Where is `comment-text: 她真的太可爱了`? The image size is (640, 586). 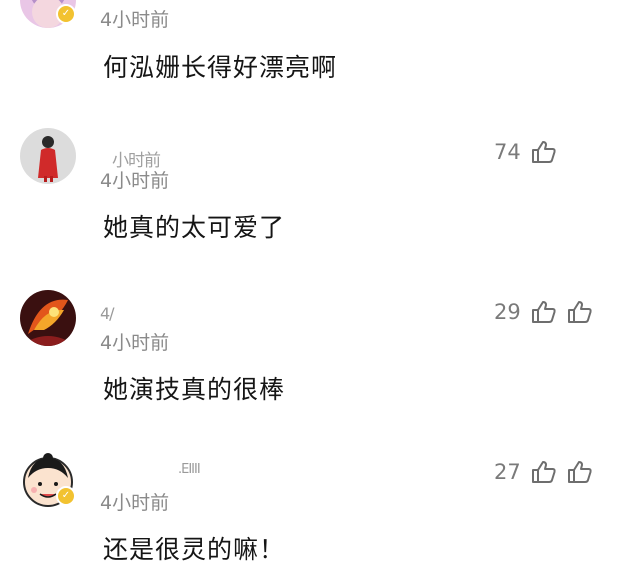
comment-text: 她真的太可爱了 is located at coordinates (194, 227).